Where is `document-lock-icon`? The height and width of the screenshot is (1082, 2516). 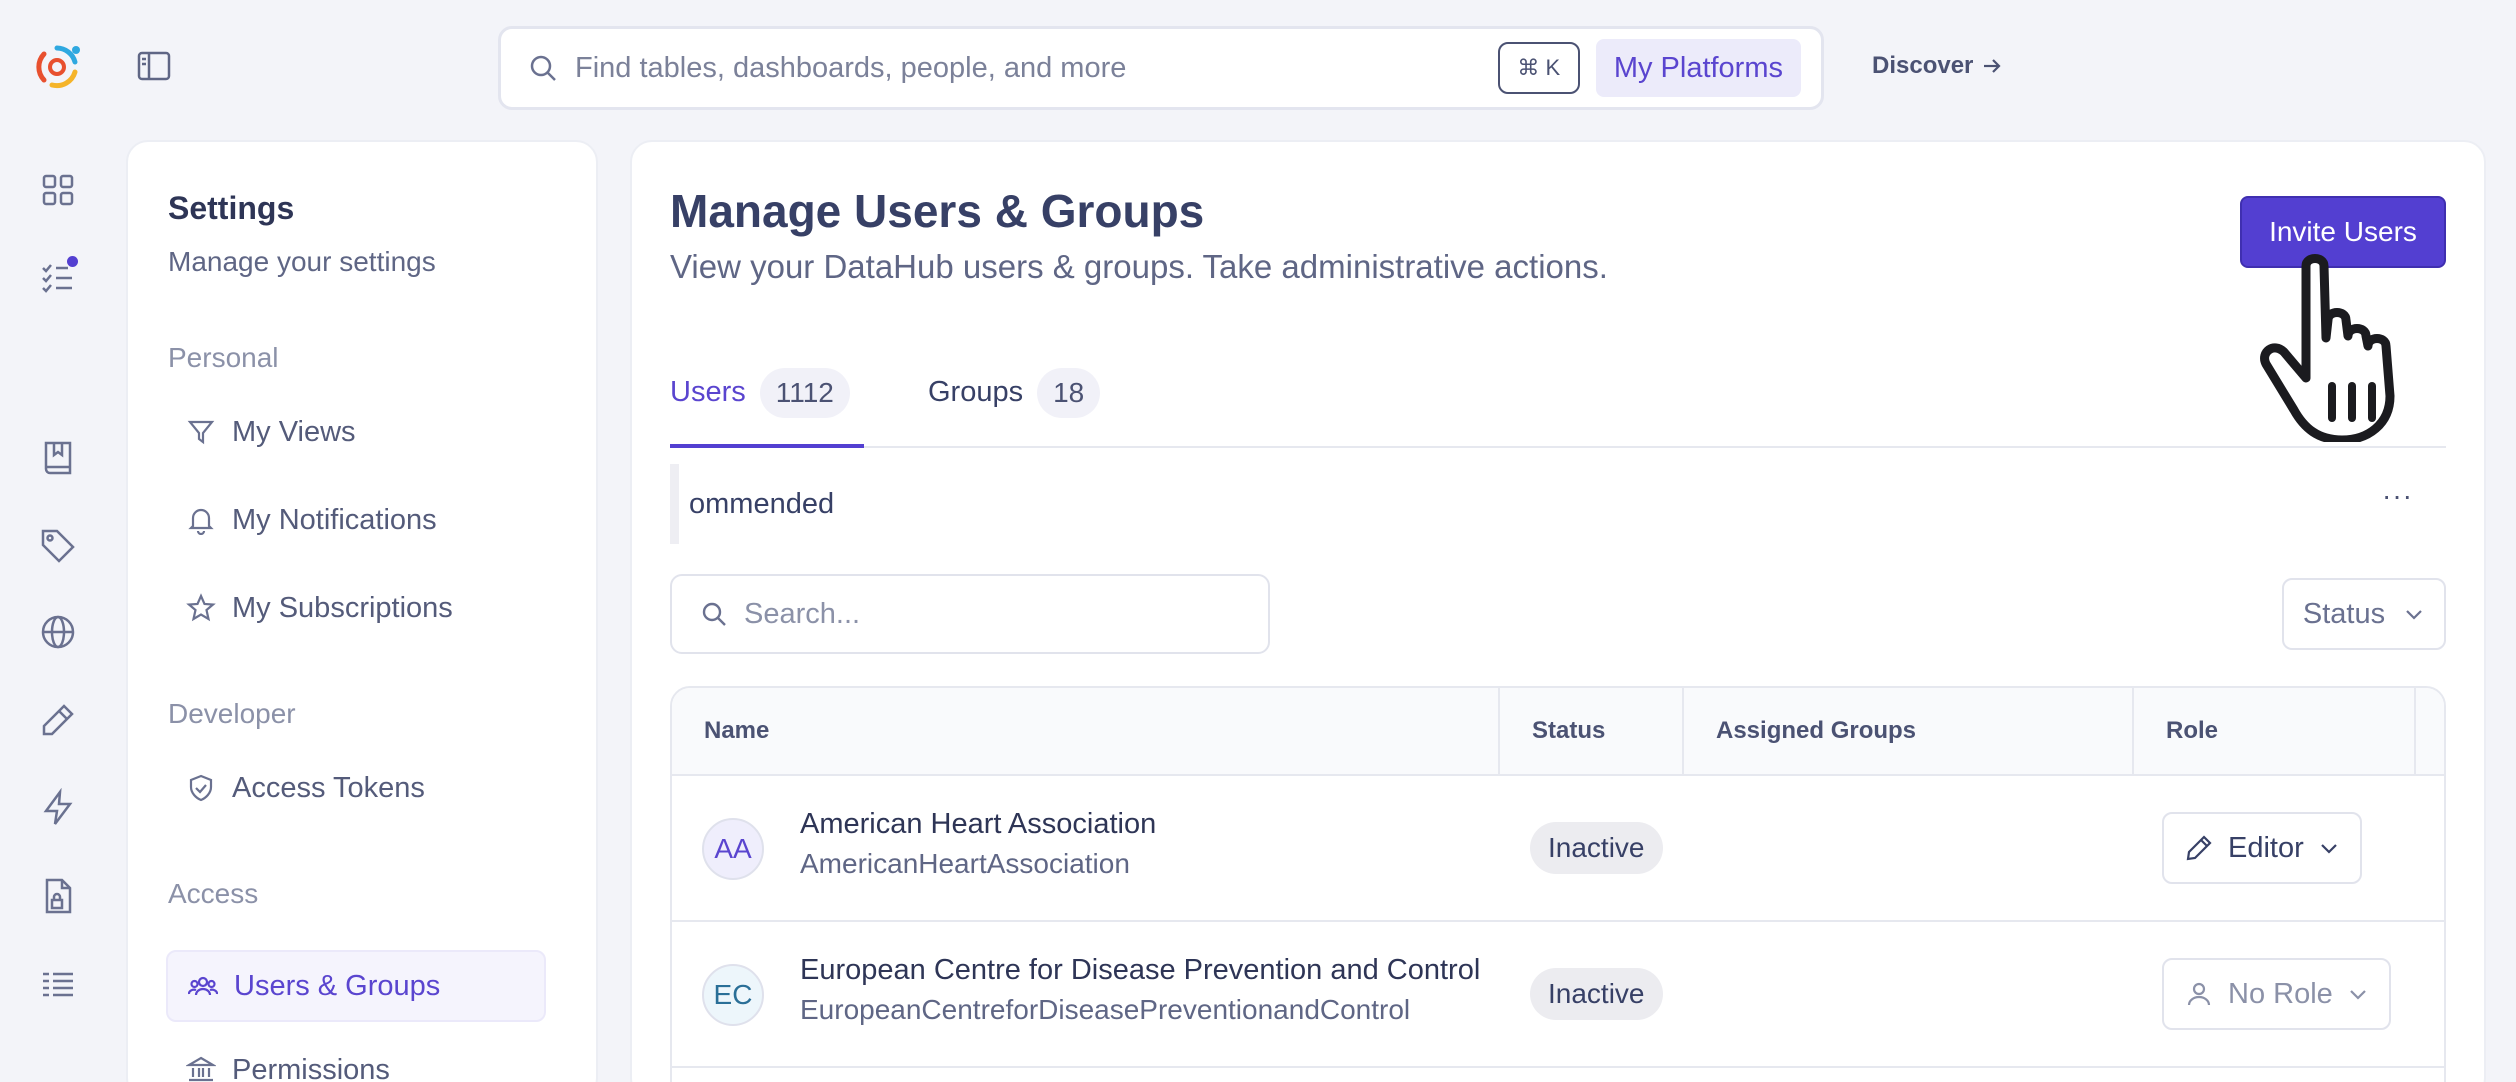 document-lock-icon is located at coordinates (58, 896).